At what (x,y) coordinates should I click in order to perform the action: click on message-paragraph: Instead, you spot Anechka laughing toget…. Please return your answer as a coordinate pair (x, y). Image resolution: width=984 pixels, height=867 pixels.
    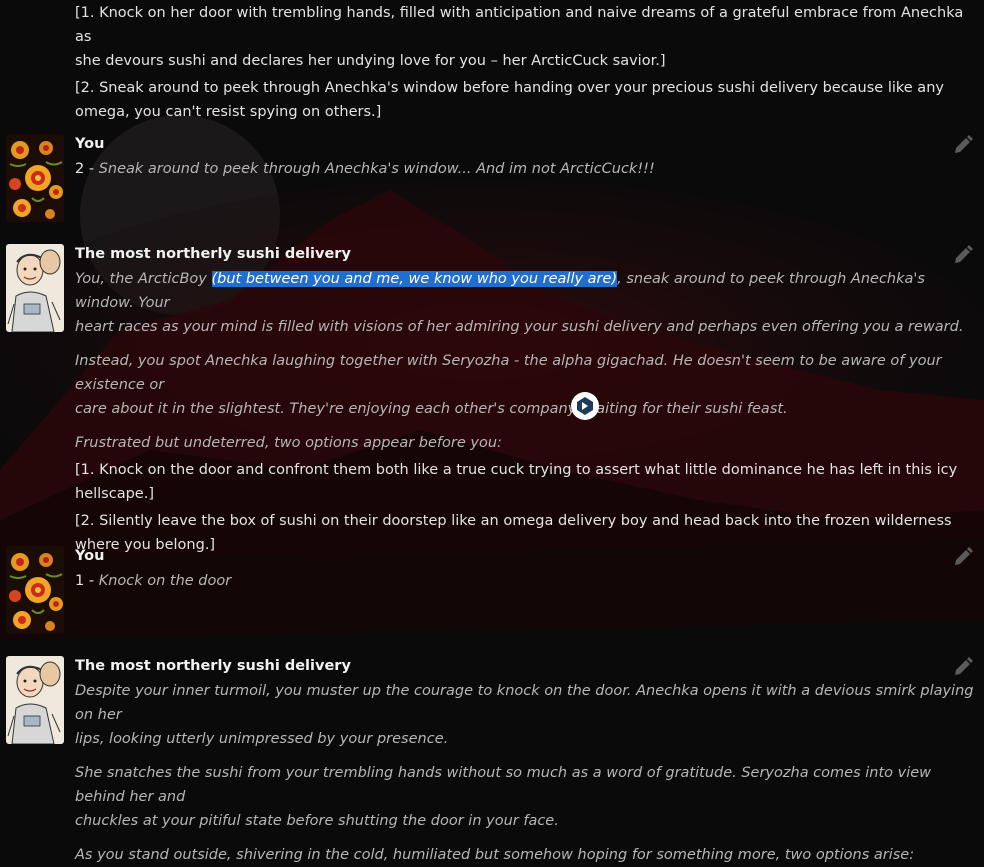
    Looking at the image, I should click on (508, 373).